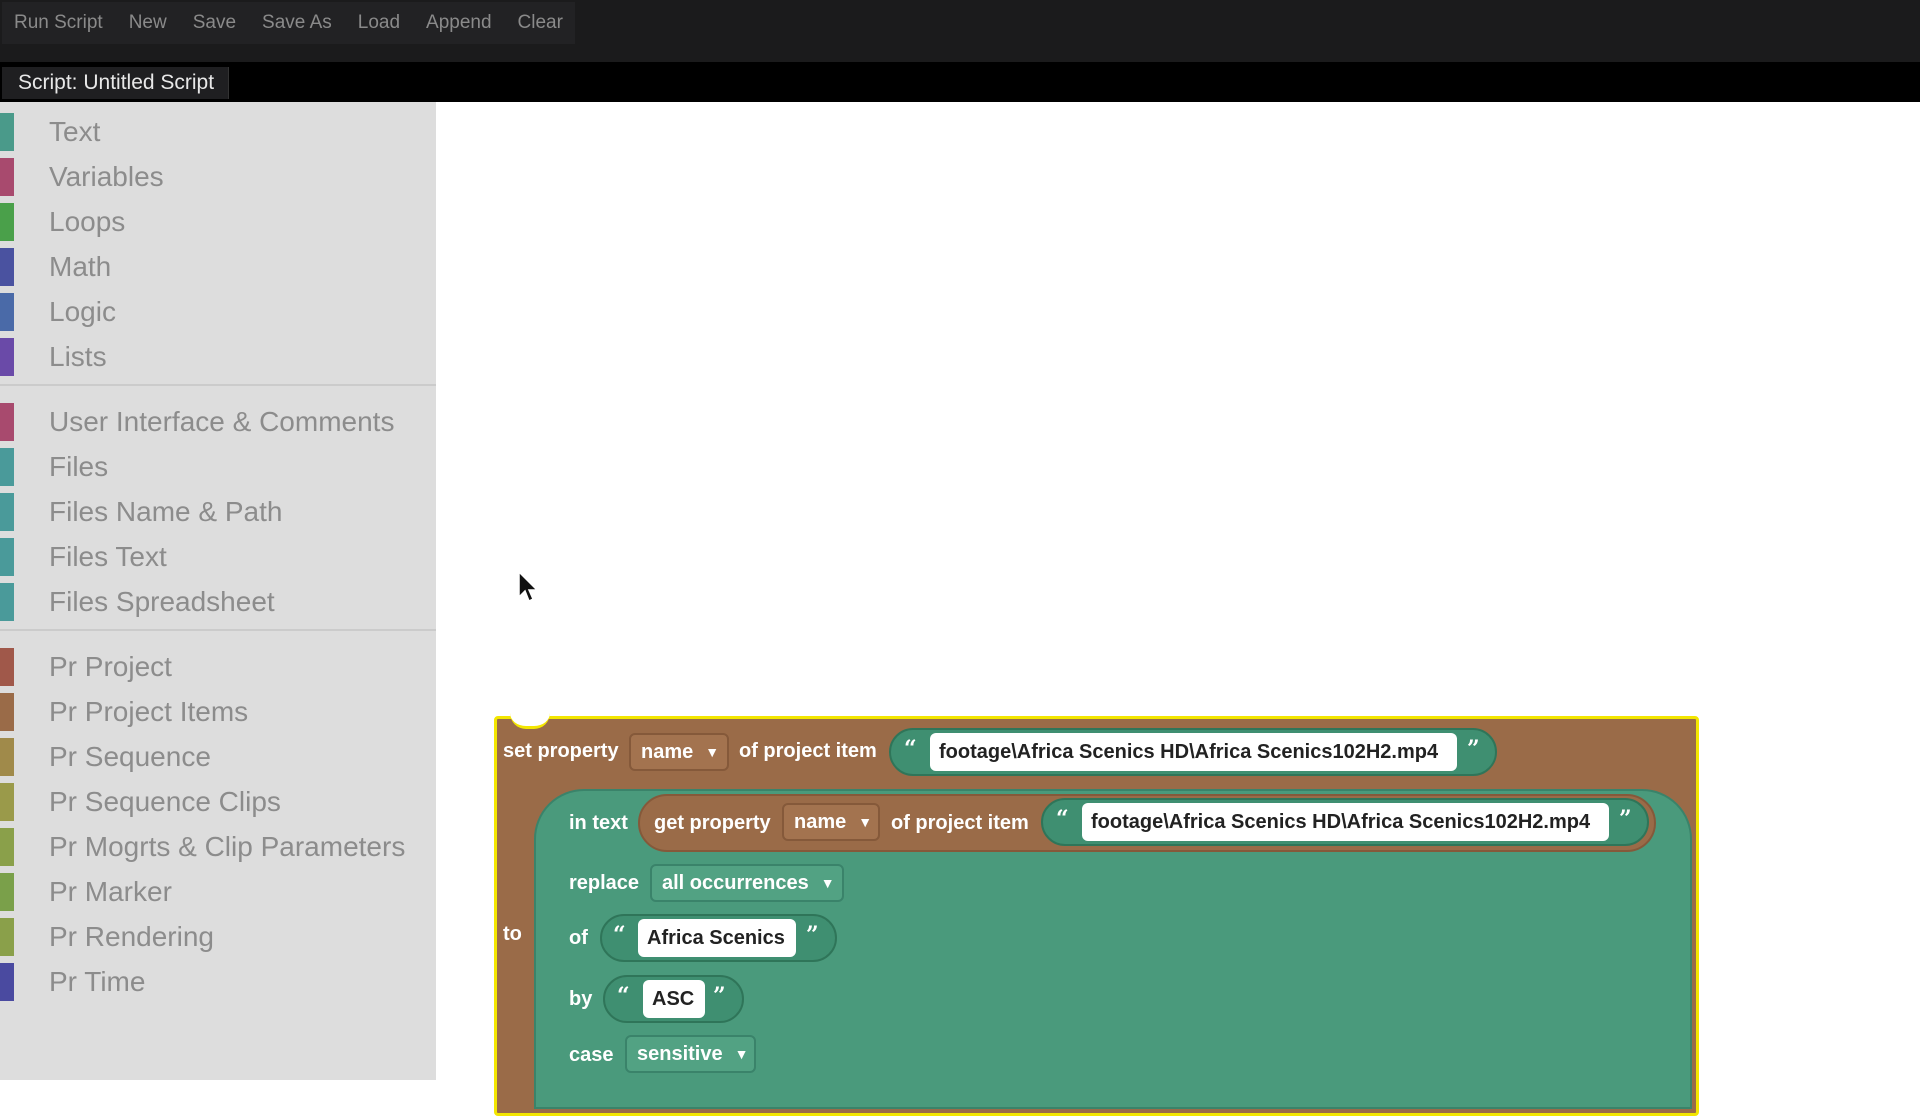 The height and width of the screenshot is (1116, 1920). I want to click on case-dropdown: sensitive ▼, so click(690, 1054).